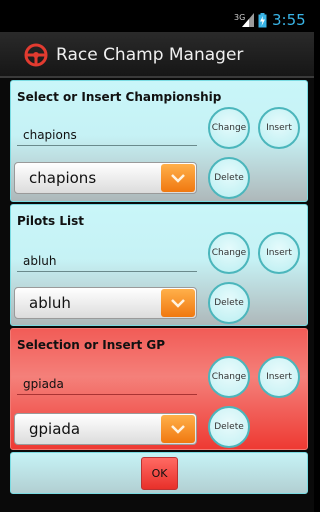  I want to click on action-bar: Race Champ Manager, so click(157, 55).